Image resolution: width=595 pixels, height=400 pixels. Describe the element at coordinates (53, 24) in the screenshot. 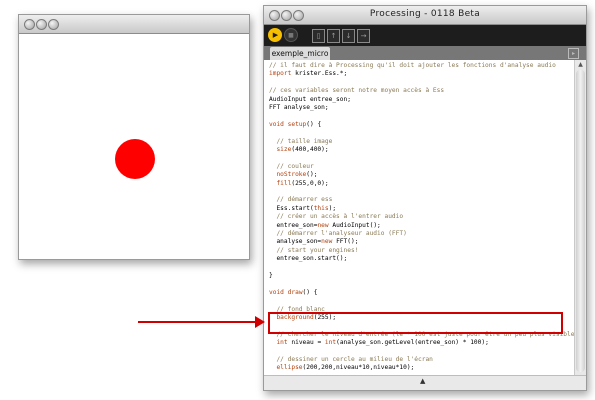

I see `zoom-window-button` at that location.